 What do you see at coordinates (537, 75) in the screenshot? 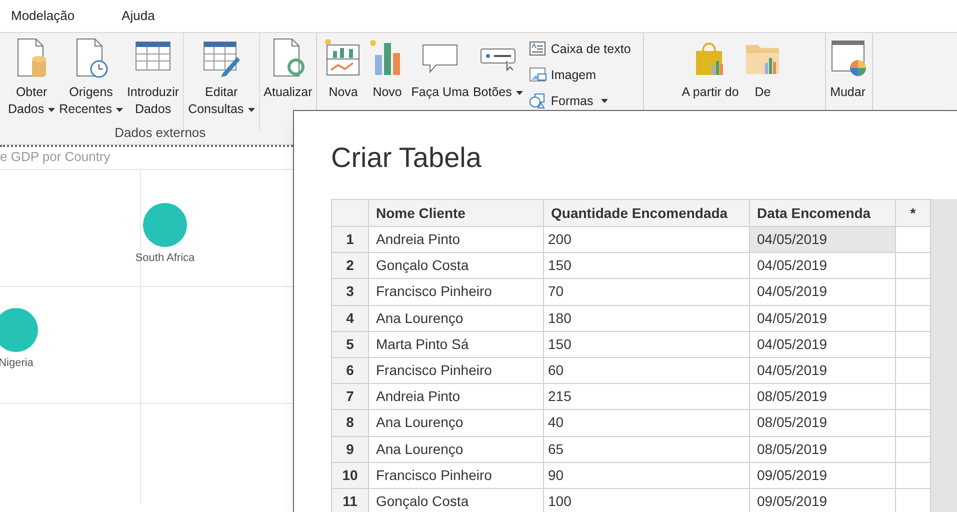
I see `image-icon` at bounding box center [537, 75].